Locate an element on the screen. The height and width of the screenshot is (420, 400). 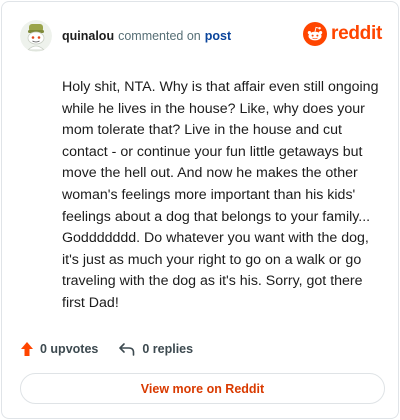
snoo-avatar-icon is located at coordinates (36, 36).